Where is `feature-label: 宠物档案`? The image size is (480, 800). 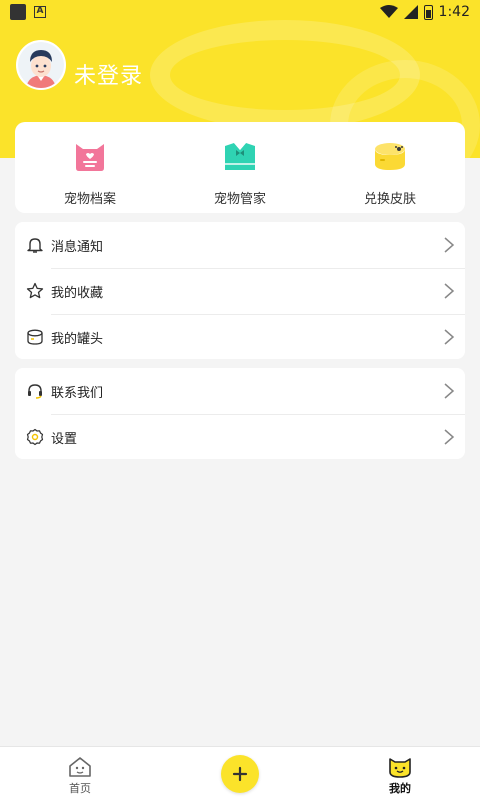
feature-label: 宠物档案 is located at coordinates (89, 199).